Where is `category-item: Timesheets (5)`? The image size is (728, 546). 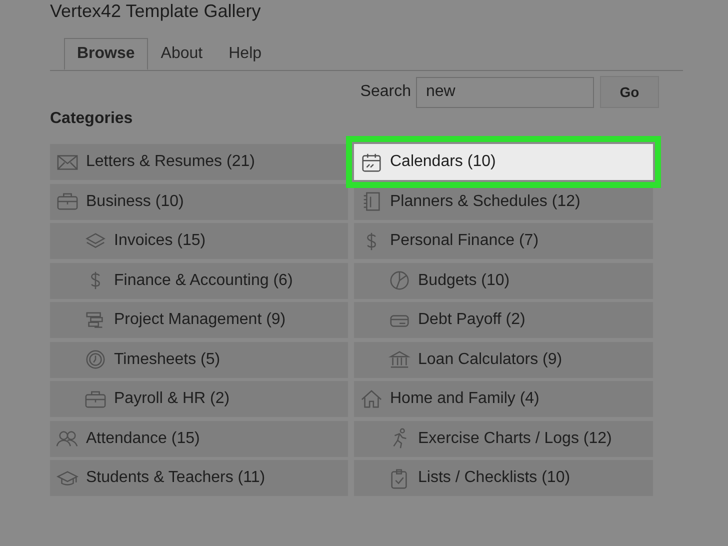
category-item: Timesheets (5) is located at coordinates (199, 360).